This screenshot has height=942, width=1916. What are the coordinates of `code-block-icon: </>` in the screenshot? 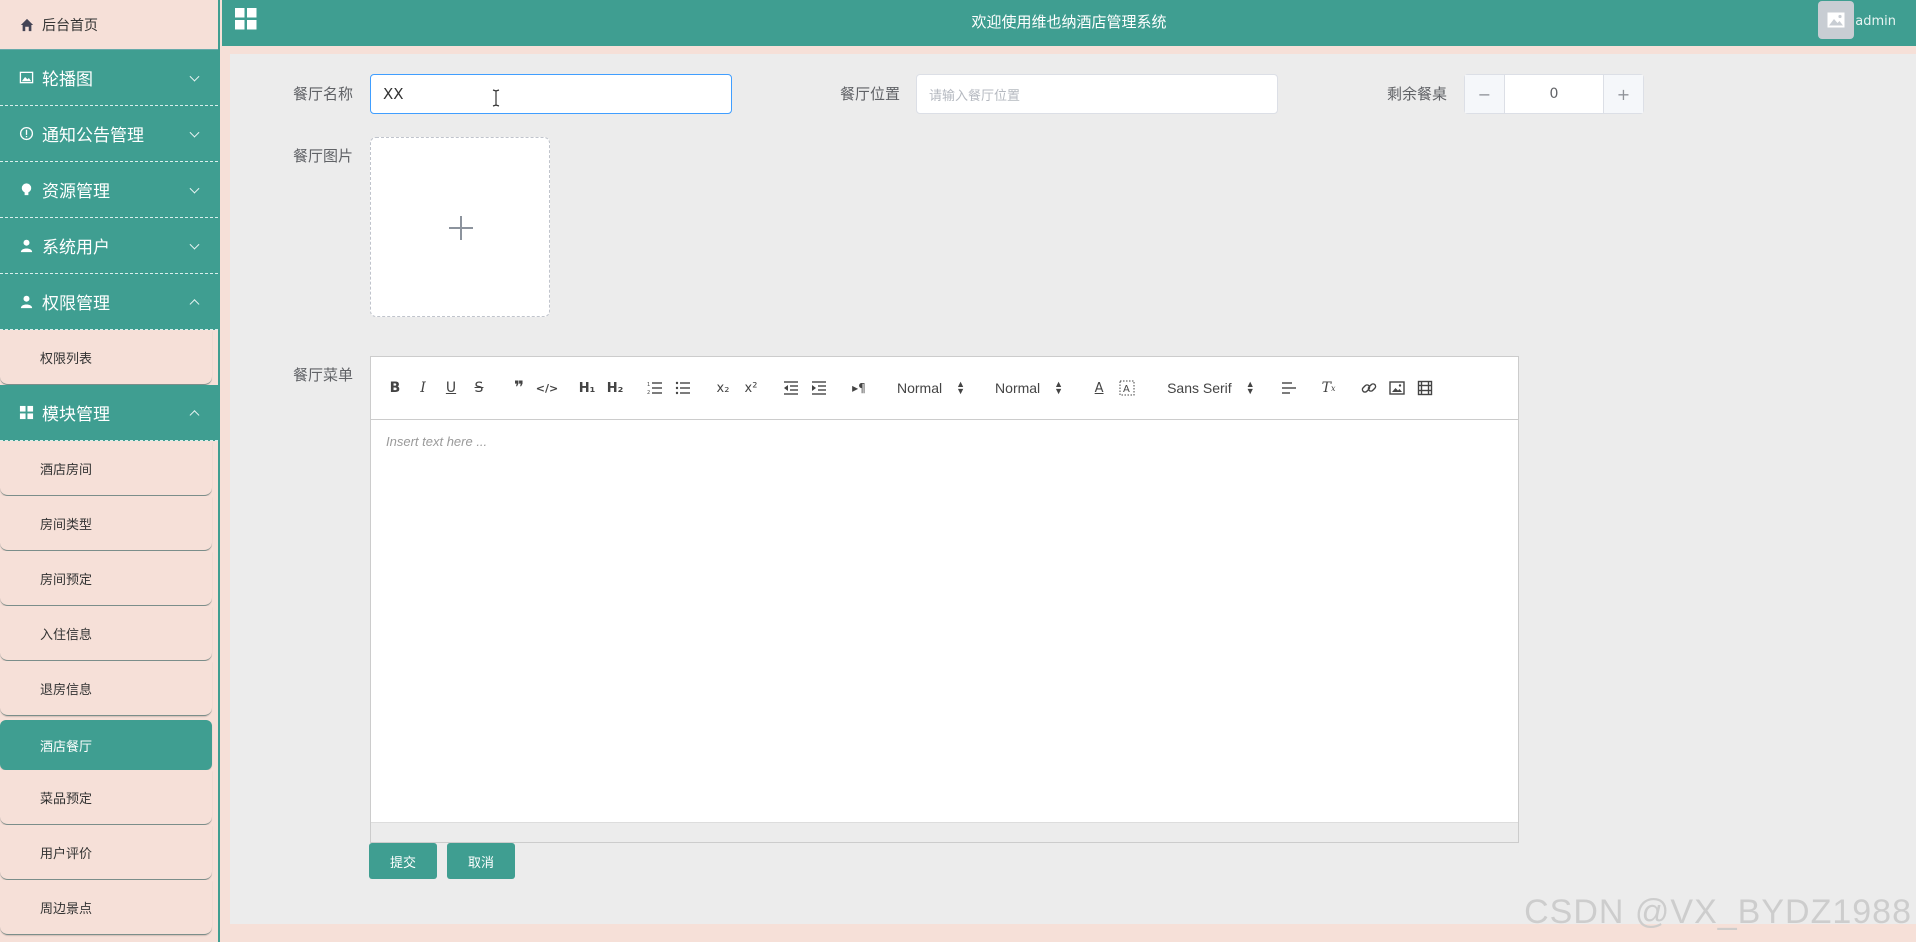 It's located at (547, 388).